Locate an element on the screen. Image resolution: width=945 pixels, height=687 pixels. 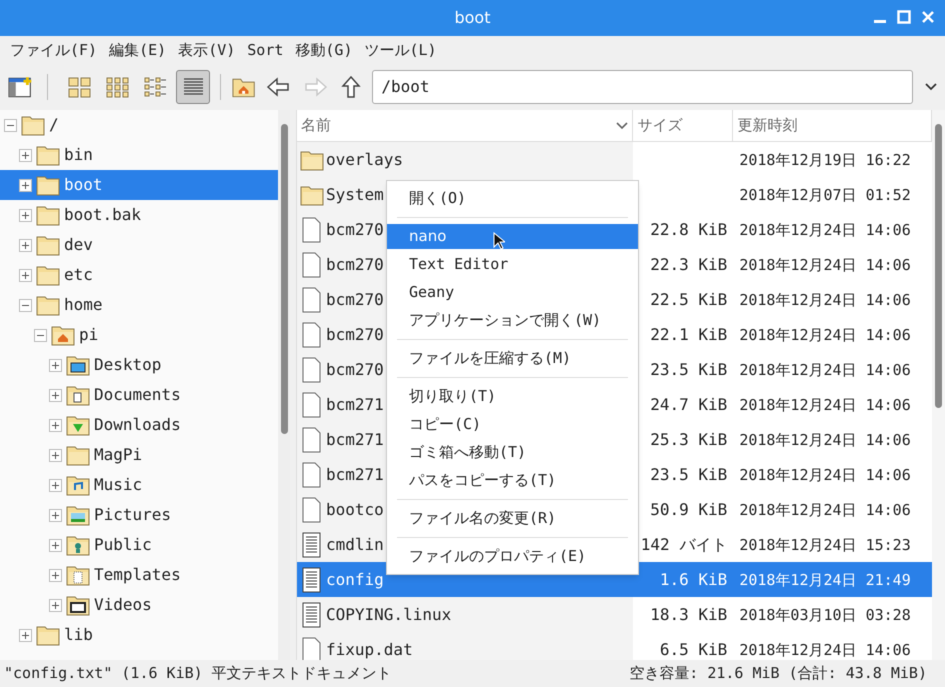
modified-time: 2018年12月24日 15:23 is located at coordinates (825, 545).